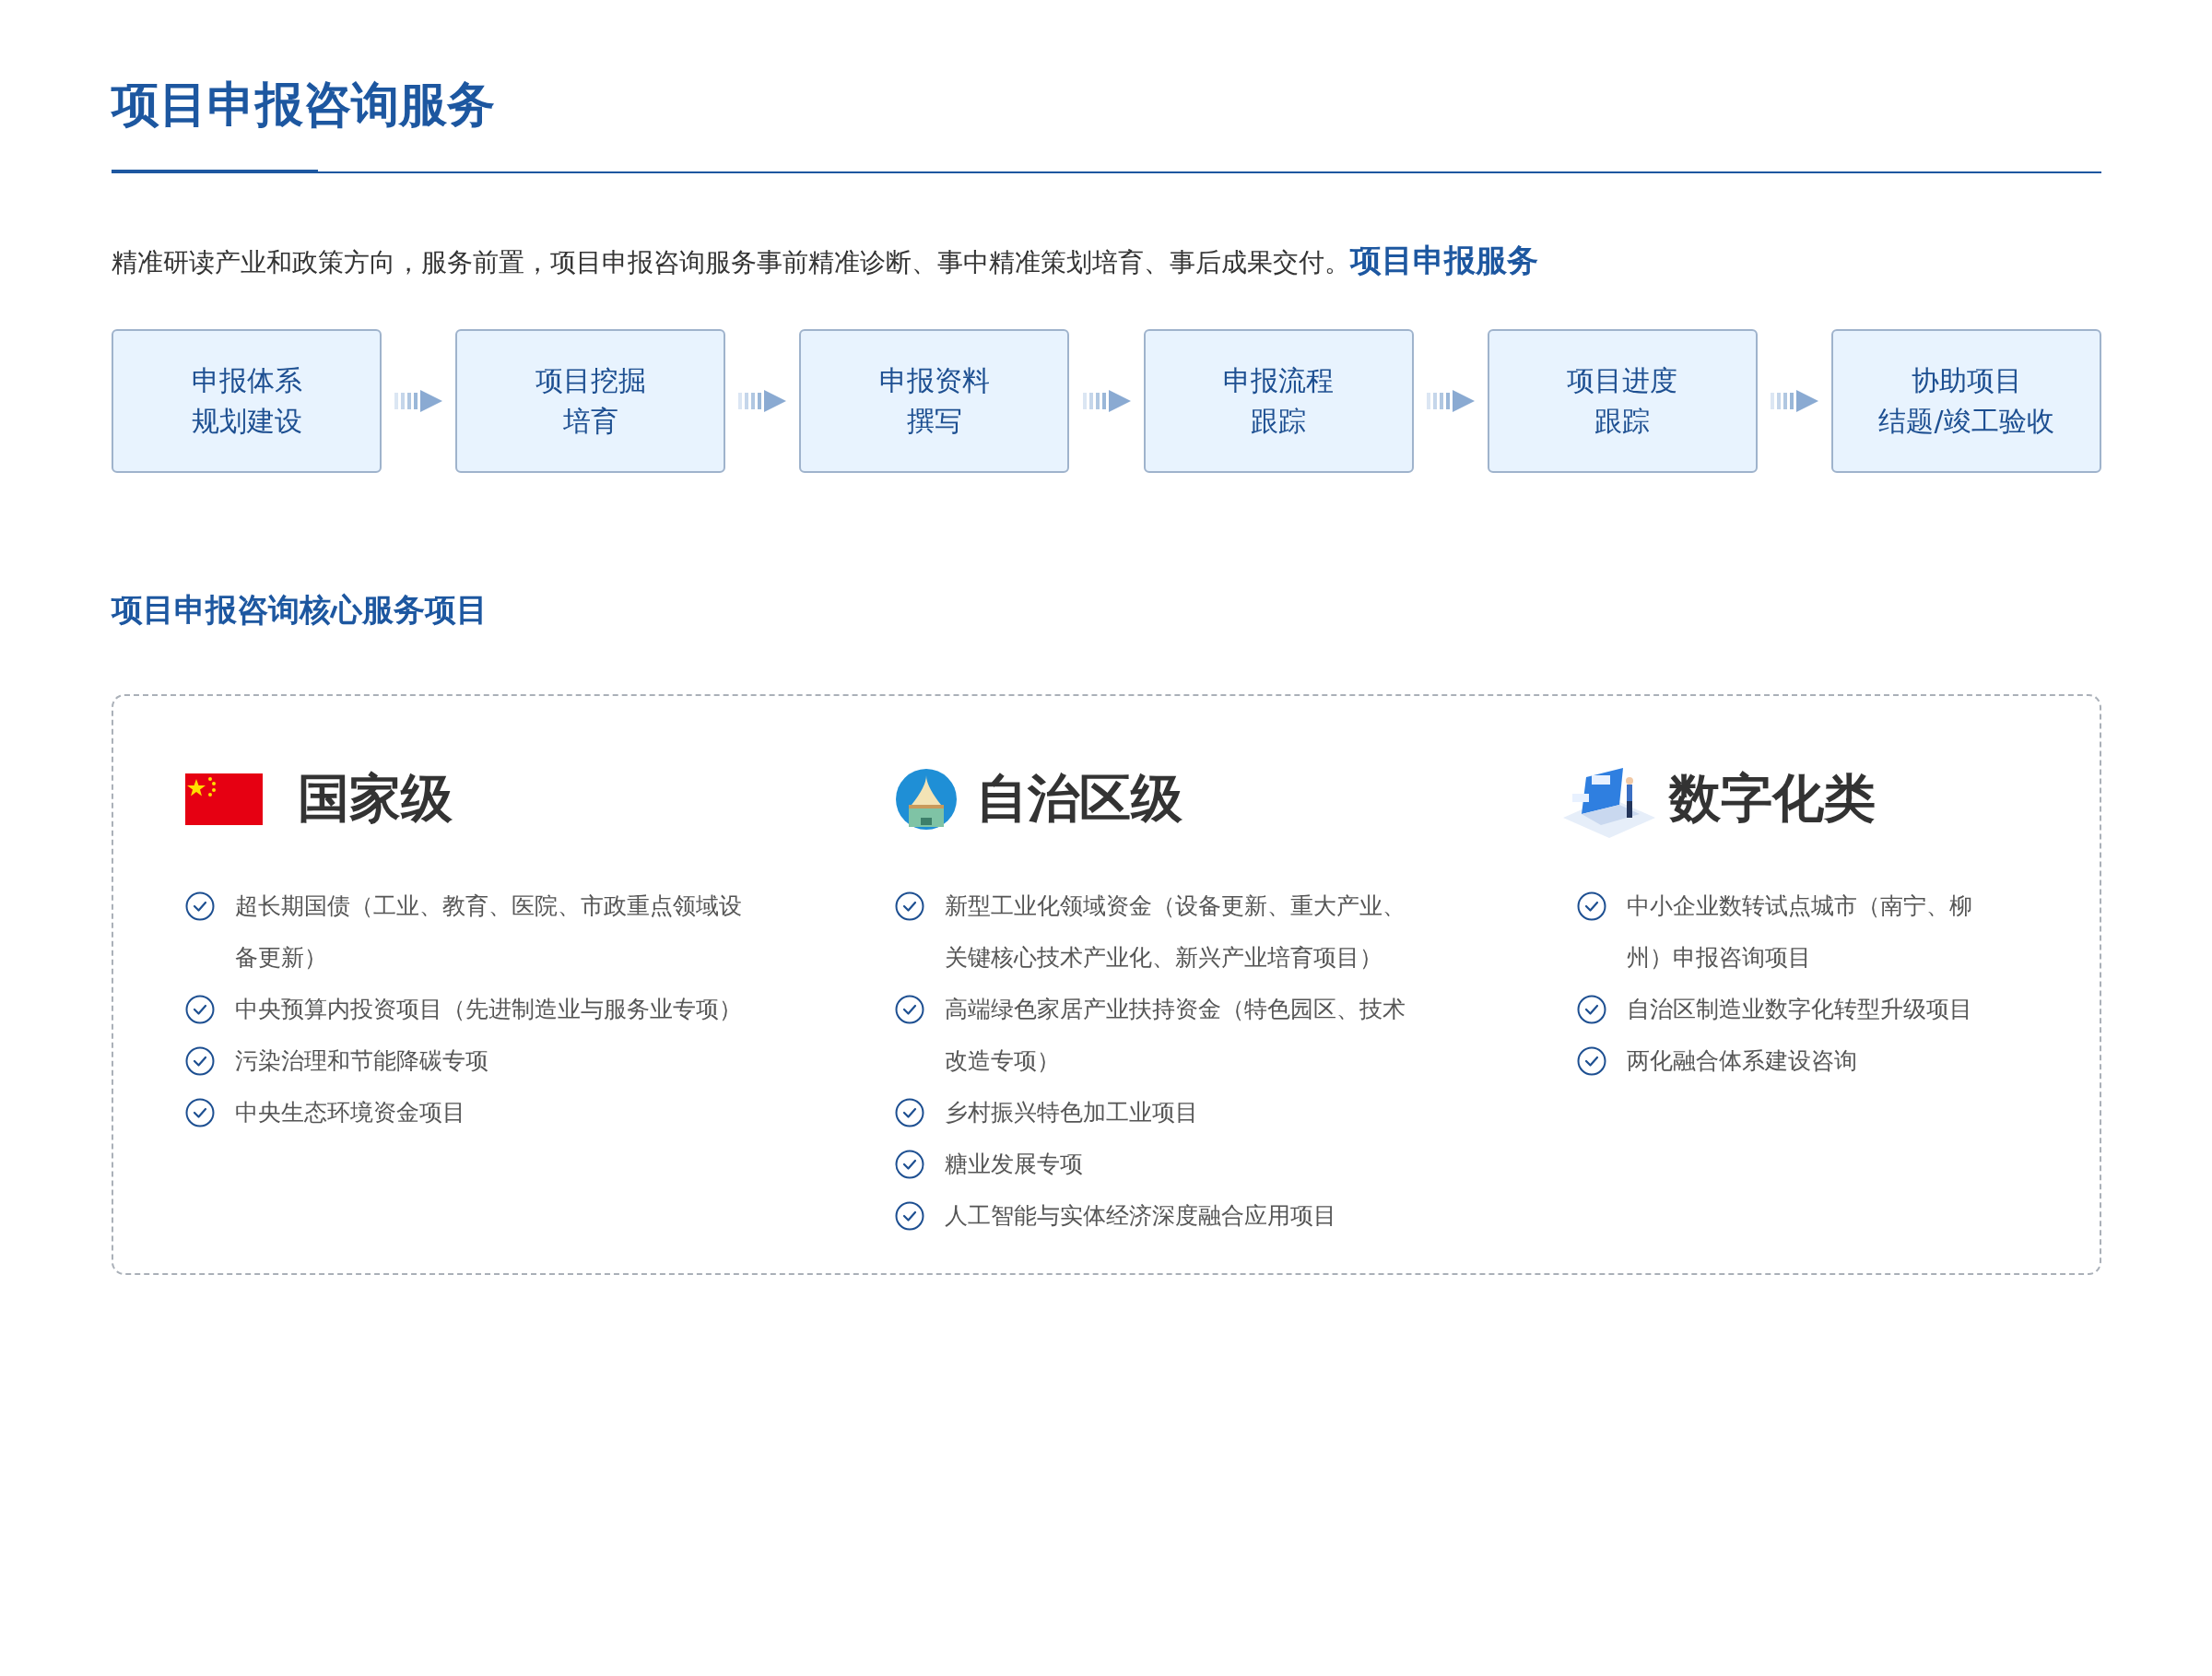 The width and height of the screenshot is (2212, 1676). I want to click on section-heading: 项目申报服务, so click(1444, 260).